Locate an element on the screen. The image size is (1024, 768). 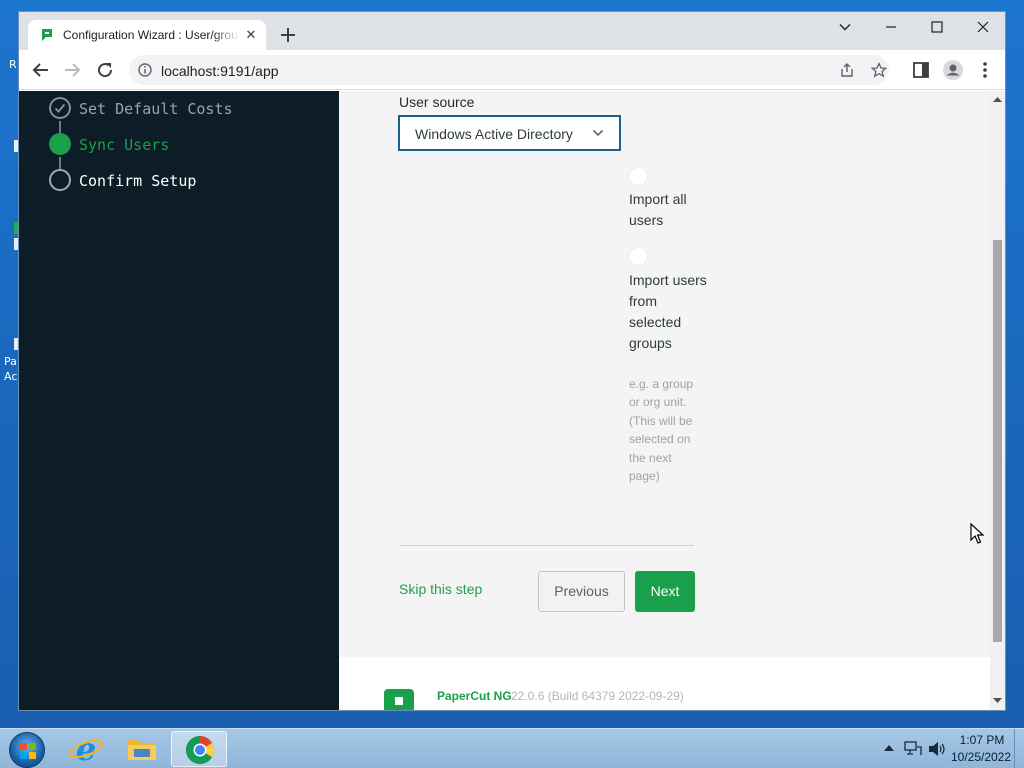
desktop-icon-label: Pa is located at coordinates (10, 361).